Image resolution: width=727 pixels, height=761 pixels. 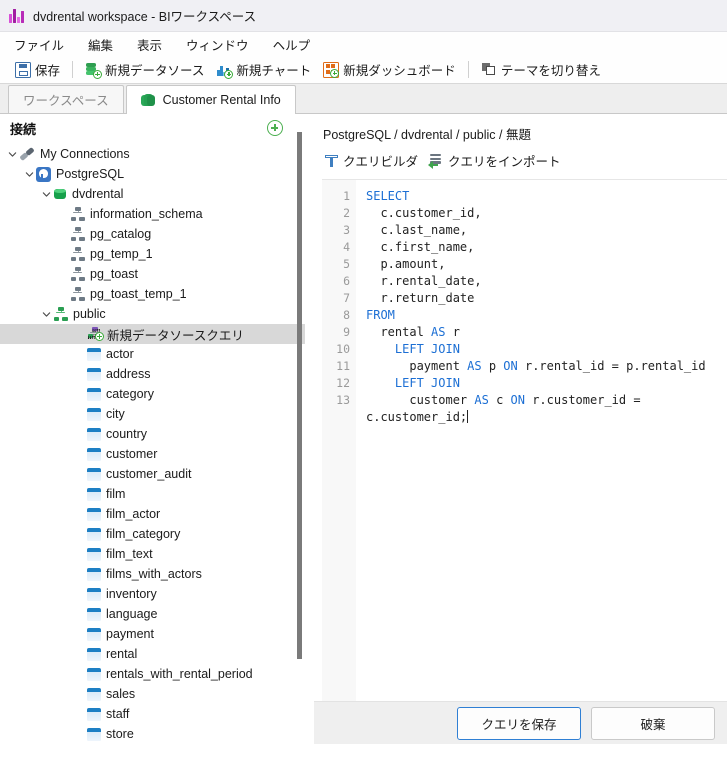 I want to click on tree-item-label: pg_catalog, so click(x=121, y=234).